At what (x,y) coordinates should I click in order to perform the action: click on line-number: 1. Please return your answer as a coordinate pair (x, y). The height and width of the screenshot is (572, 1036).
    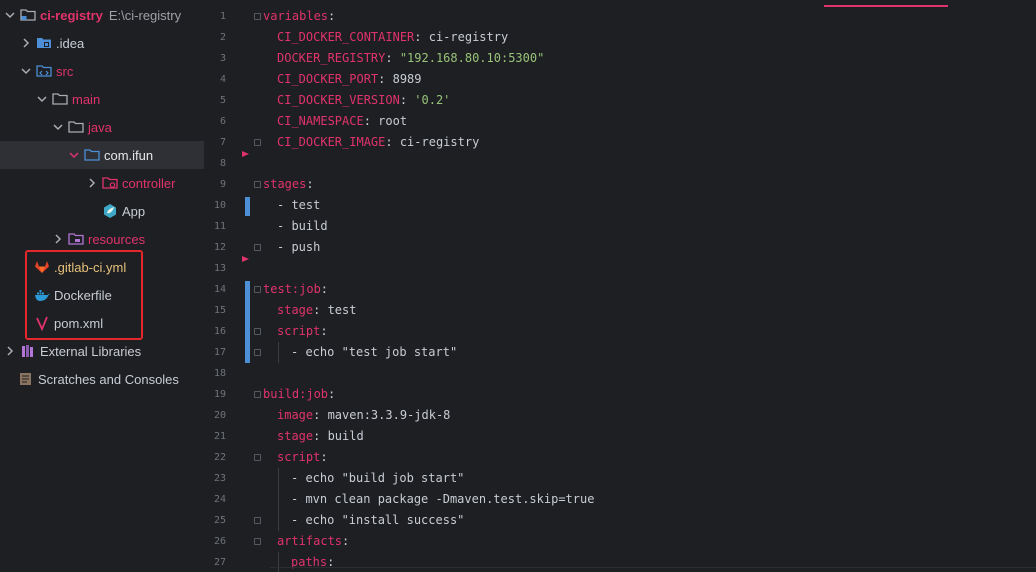
    Looking at the image, I should click on (222, 16).